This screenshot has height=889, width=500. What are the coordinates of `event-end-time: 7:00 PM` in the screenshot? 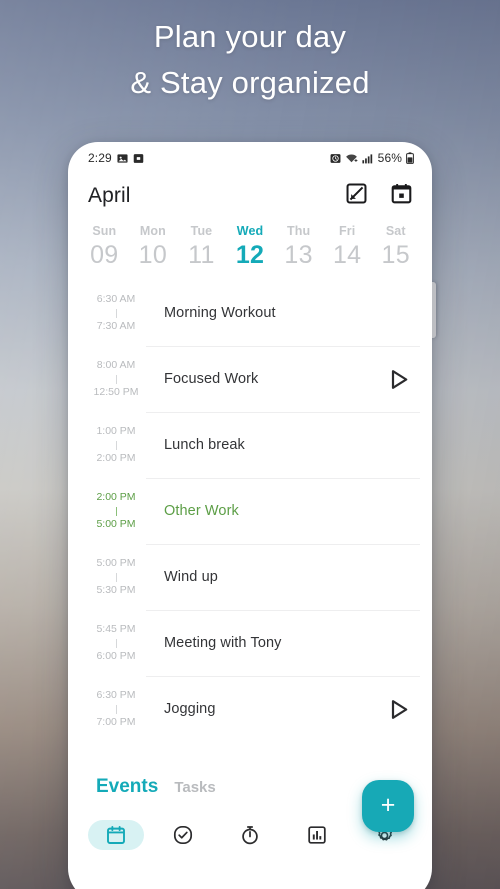 It's located at (116, 721).